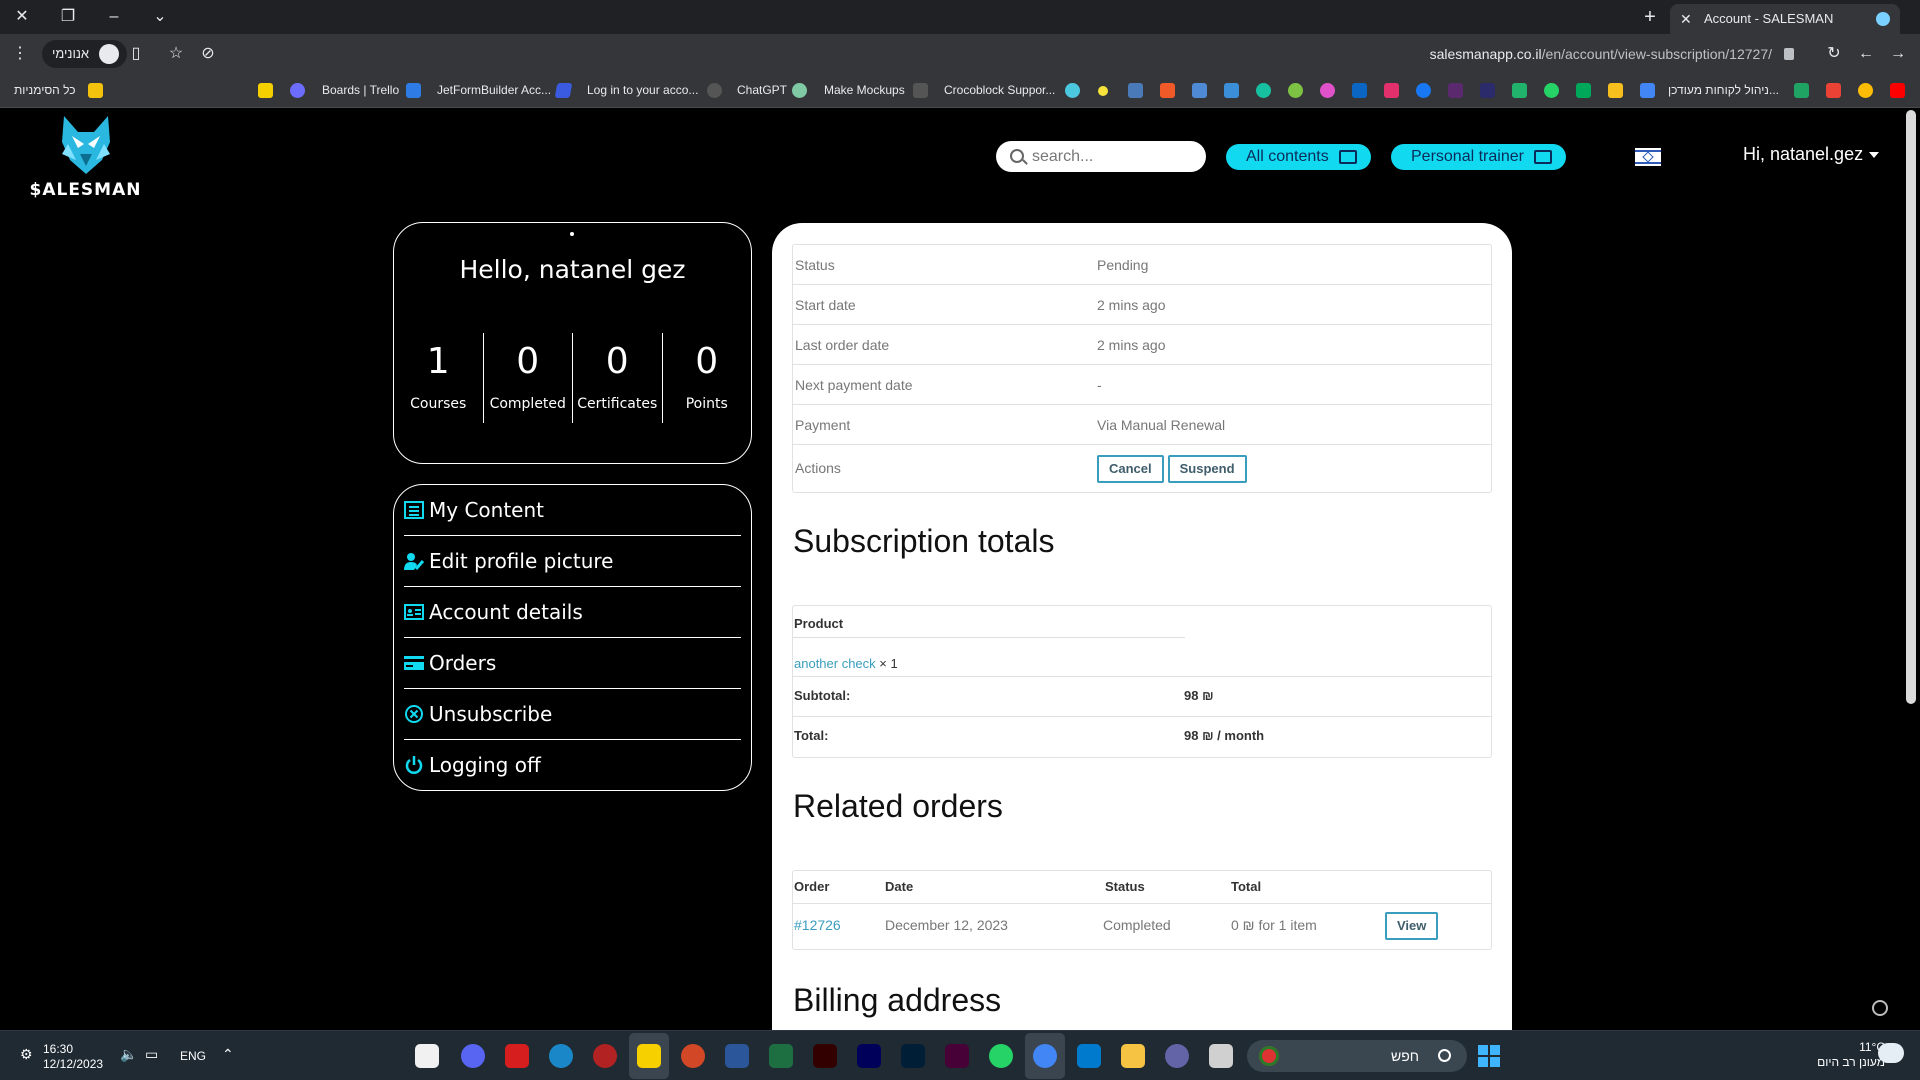 Image resolution: width=1920 pixels, height=1080 pixels. I want to click on word-app-icon, so click(737, 1056).